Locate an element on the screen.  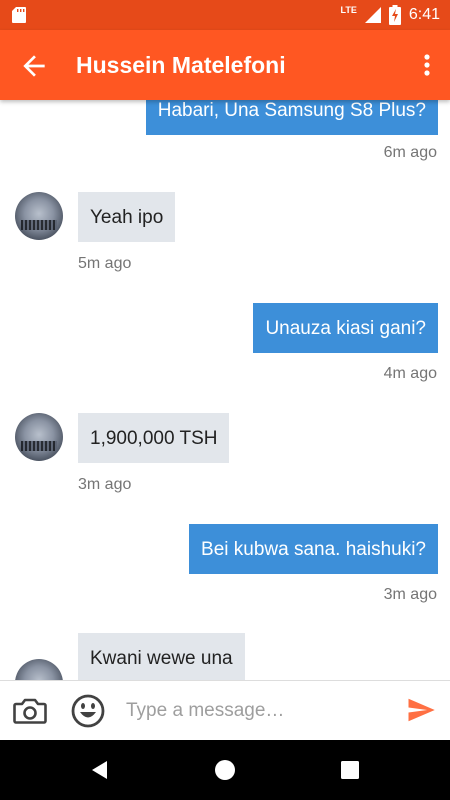
nav-recents-icon is located at coordinates (350, 770).